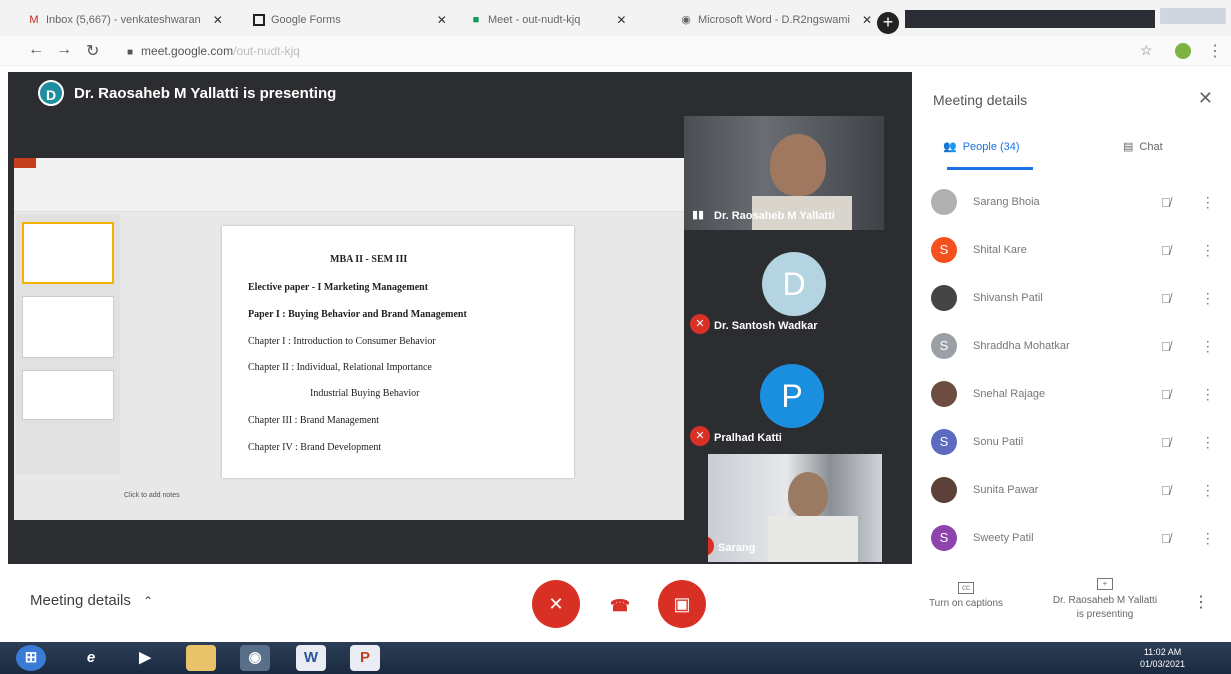 Image resolution: width=1231 pixels, height=674 pixels. What do you see at coordinates (748, 438) in the screenshot?
I see `participant-name: Pralhad Katti` at bounding box center [748, 438].